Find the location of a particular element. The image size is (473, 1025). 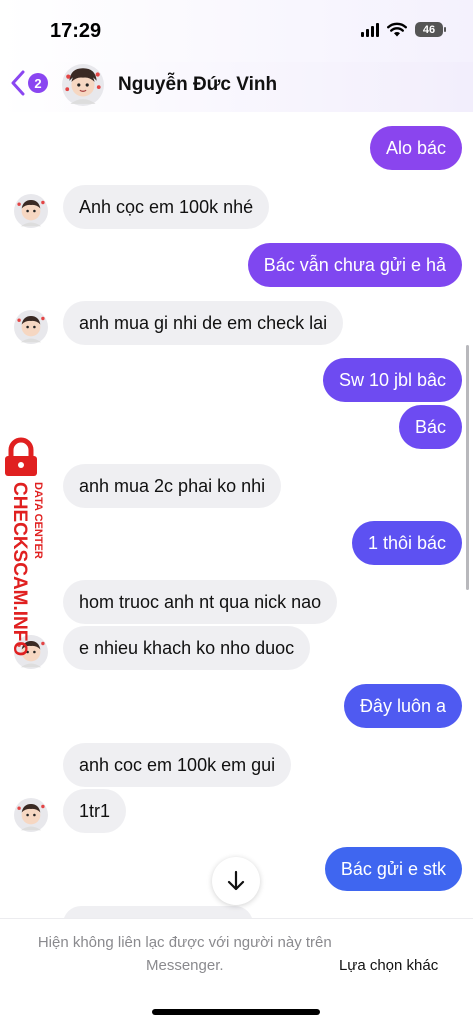

status-bar: 17:29 46 is located at coordinates (236, 31).